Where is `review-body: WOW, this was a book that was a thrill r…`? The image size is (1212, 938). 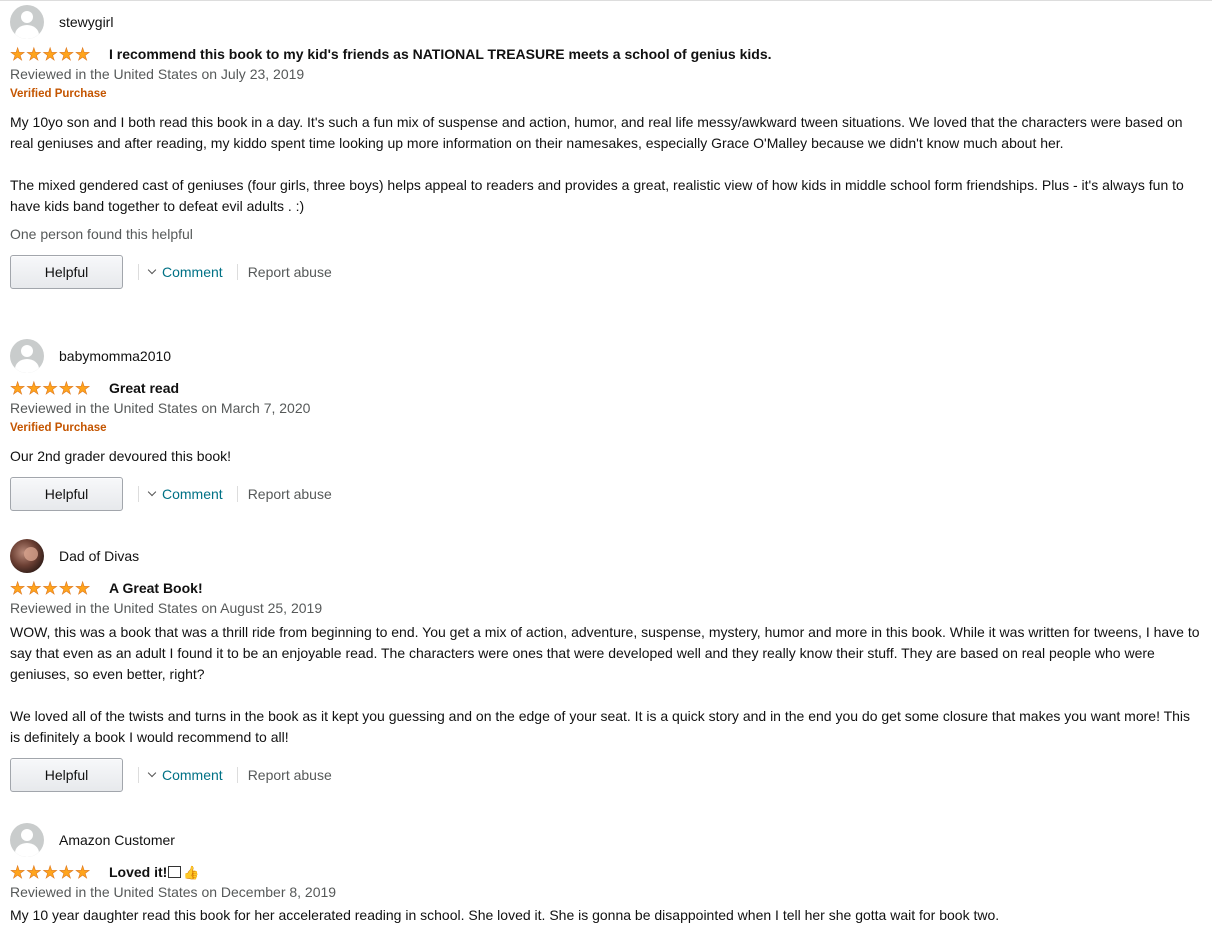 review-body: WOW, this was a book that was a thrill r… is located at coordinates (605, 685).